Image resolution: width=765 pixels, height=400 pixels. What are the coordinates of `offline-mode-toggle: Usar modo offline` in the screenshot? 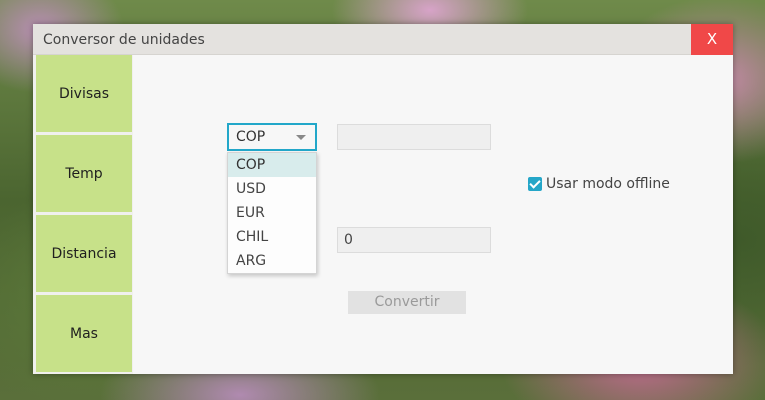 It's located at (599, 184).